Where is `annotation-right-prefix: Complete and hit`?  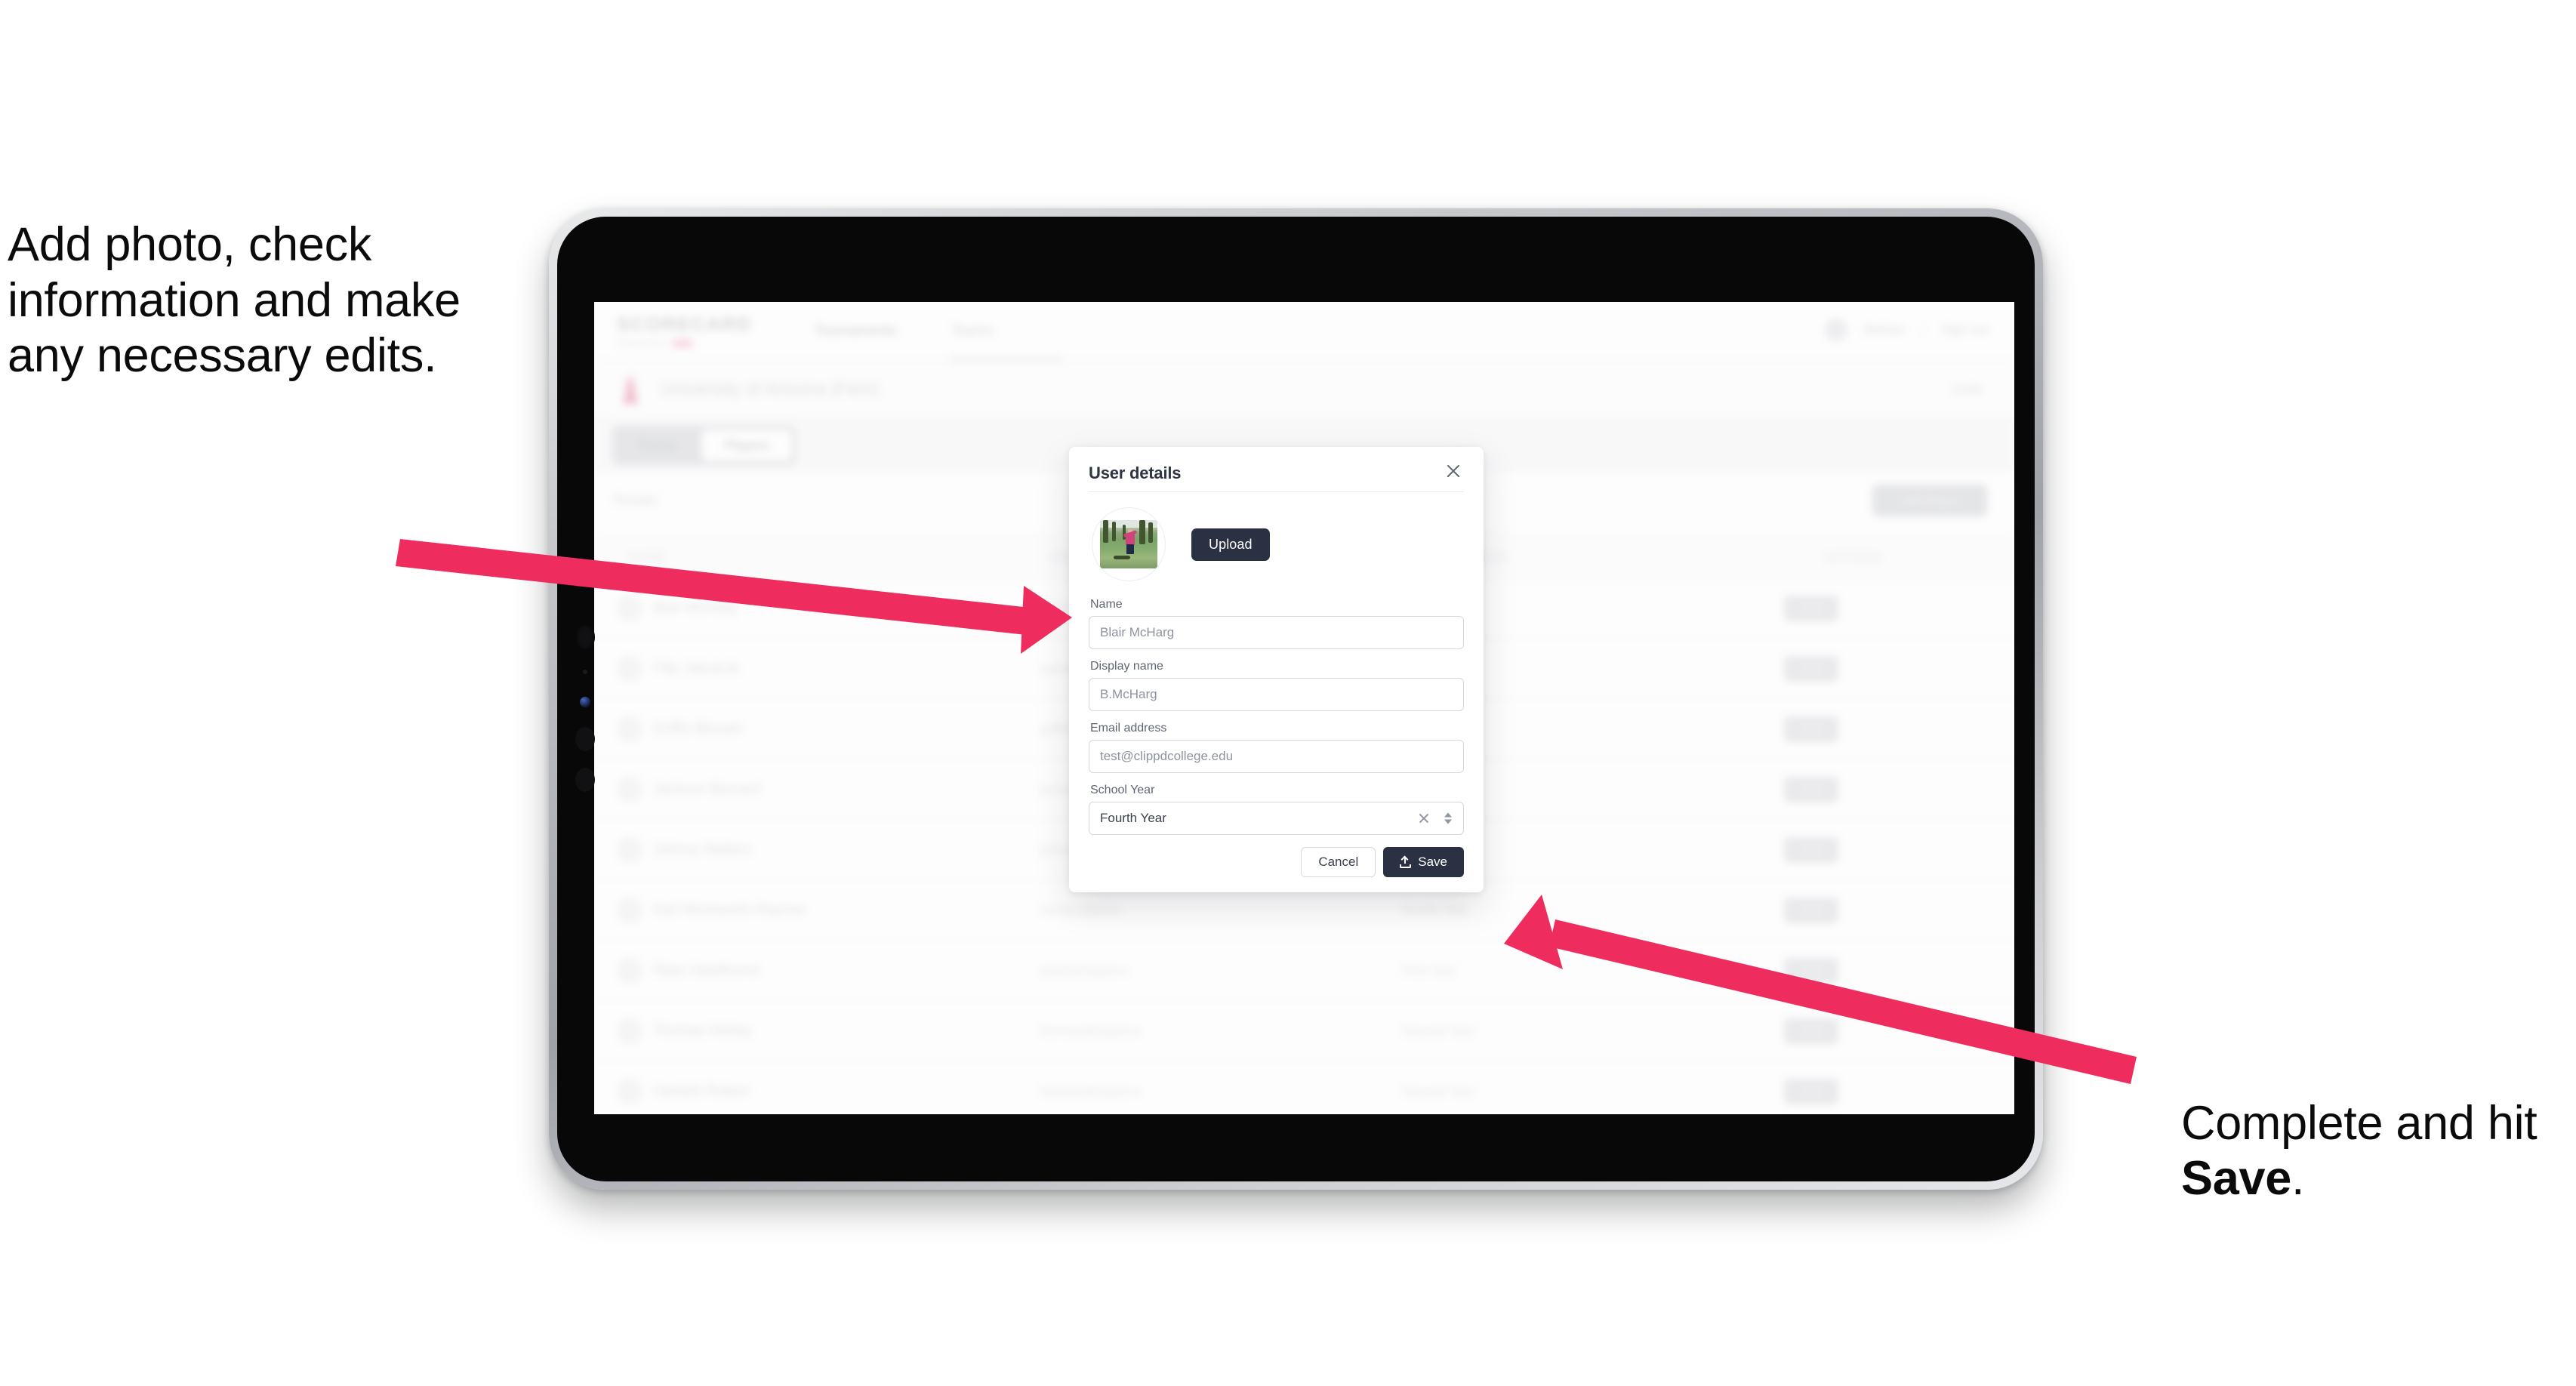
annotation-right-prefix: Complete and hit is located at coordinates (2359, 1123).